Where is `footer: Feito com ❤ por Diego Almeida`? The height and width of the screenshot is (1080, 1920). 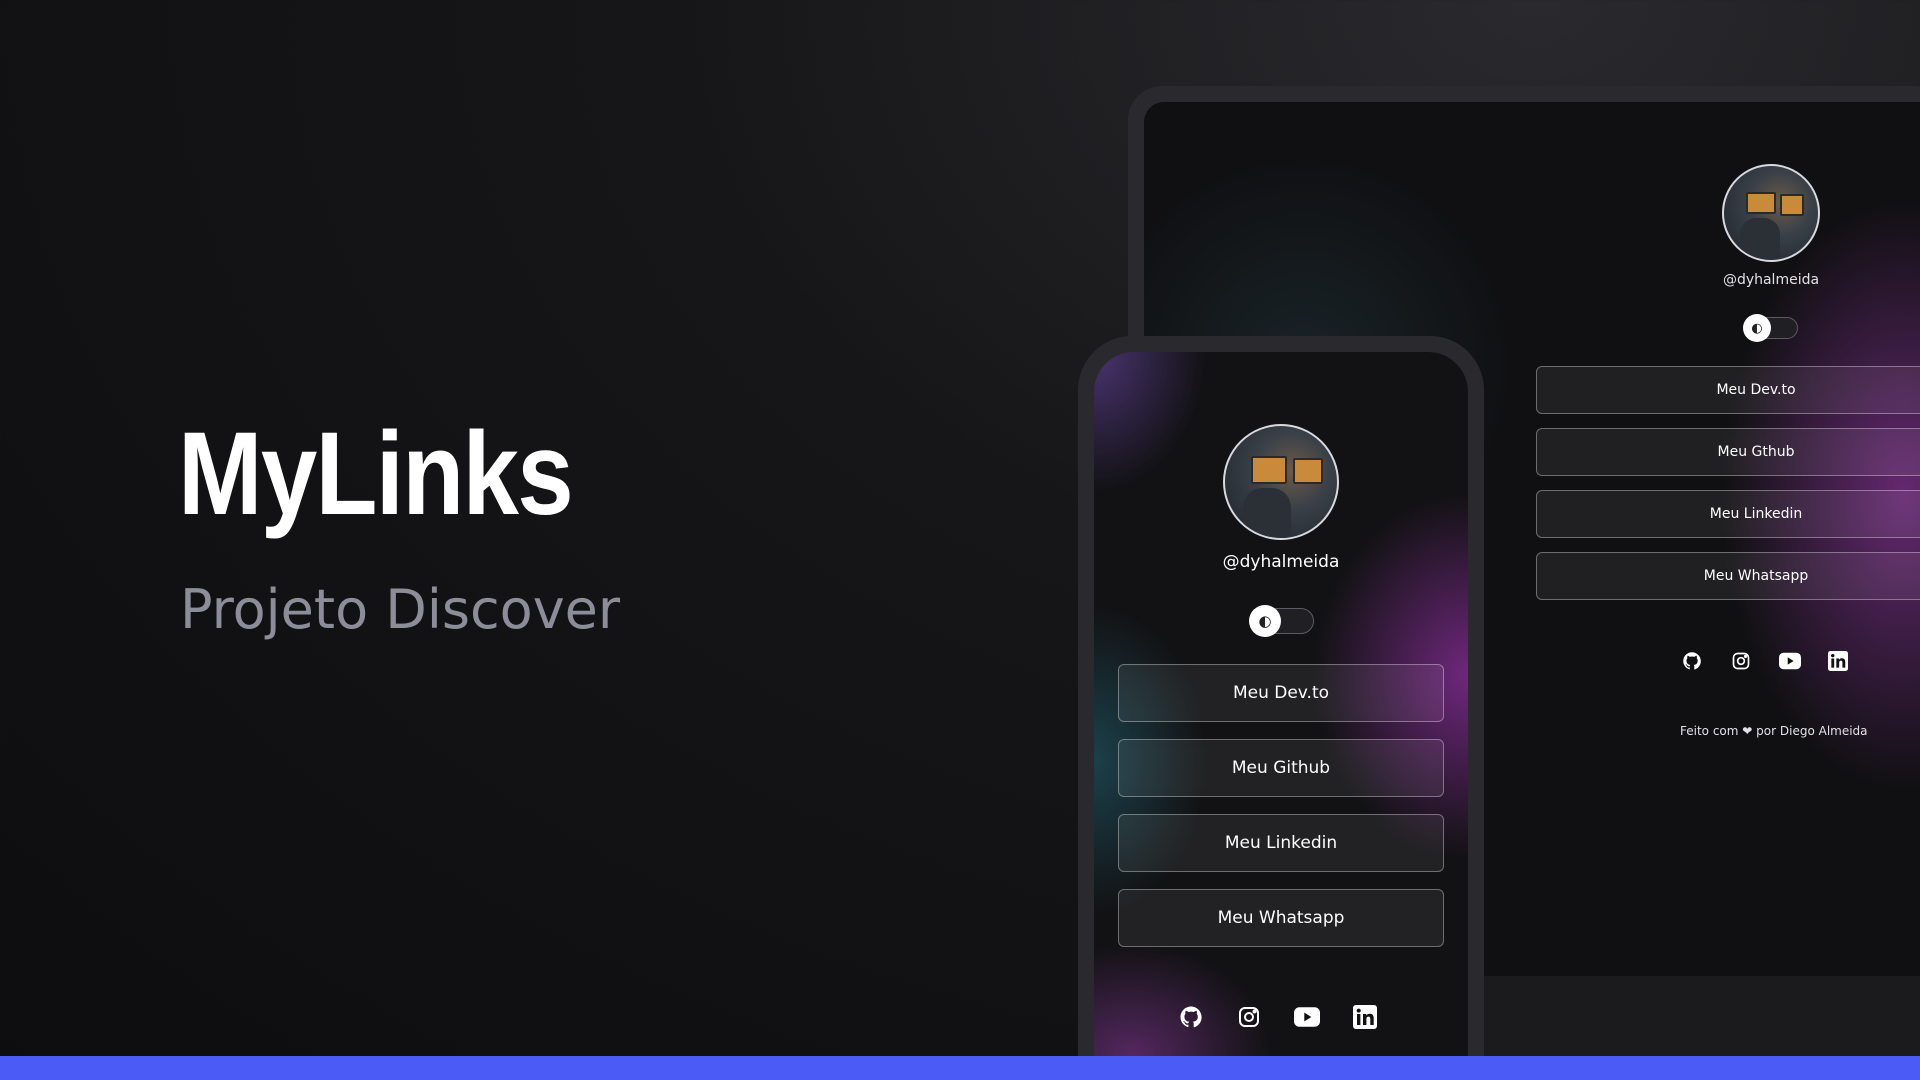 footer: Feito com ❤ por Diego Almeida is located at coordinates (1774, 731).